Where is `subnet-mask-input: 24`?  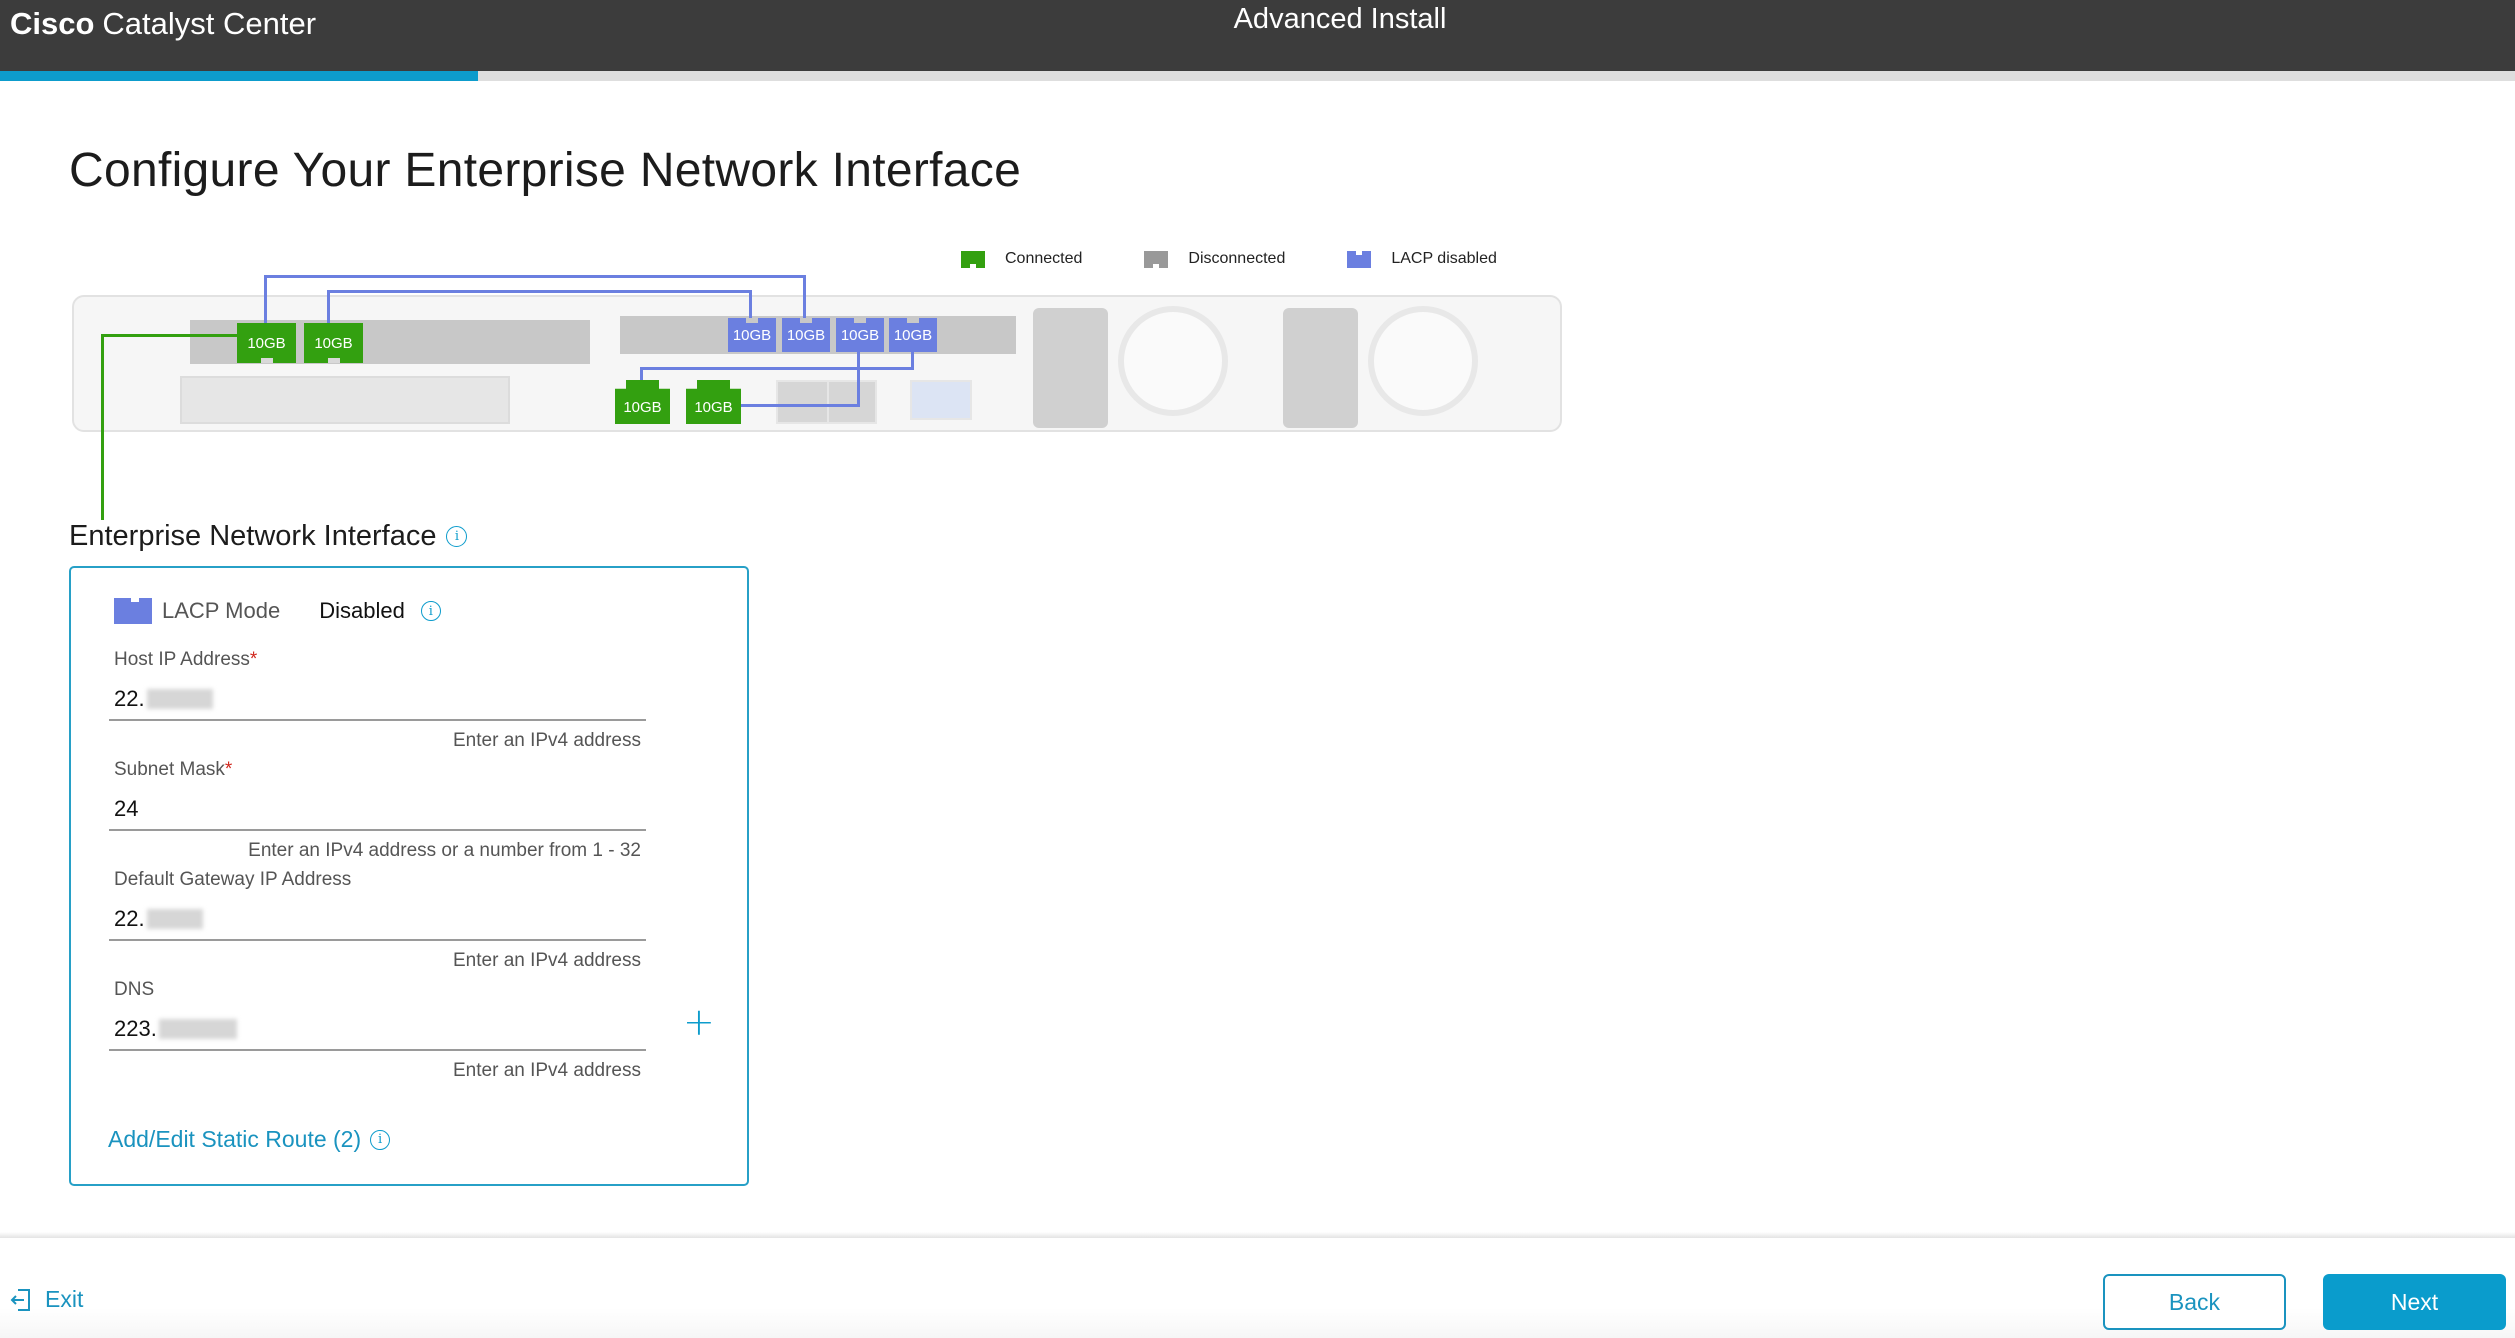 subnet-mask-input: 24 is located at coordinates (377, 810).